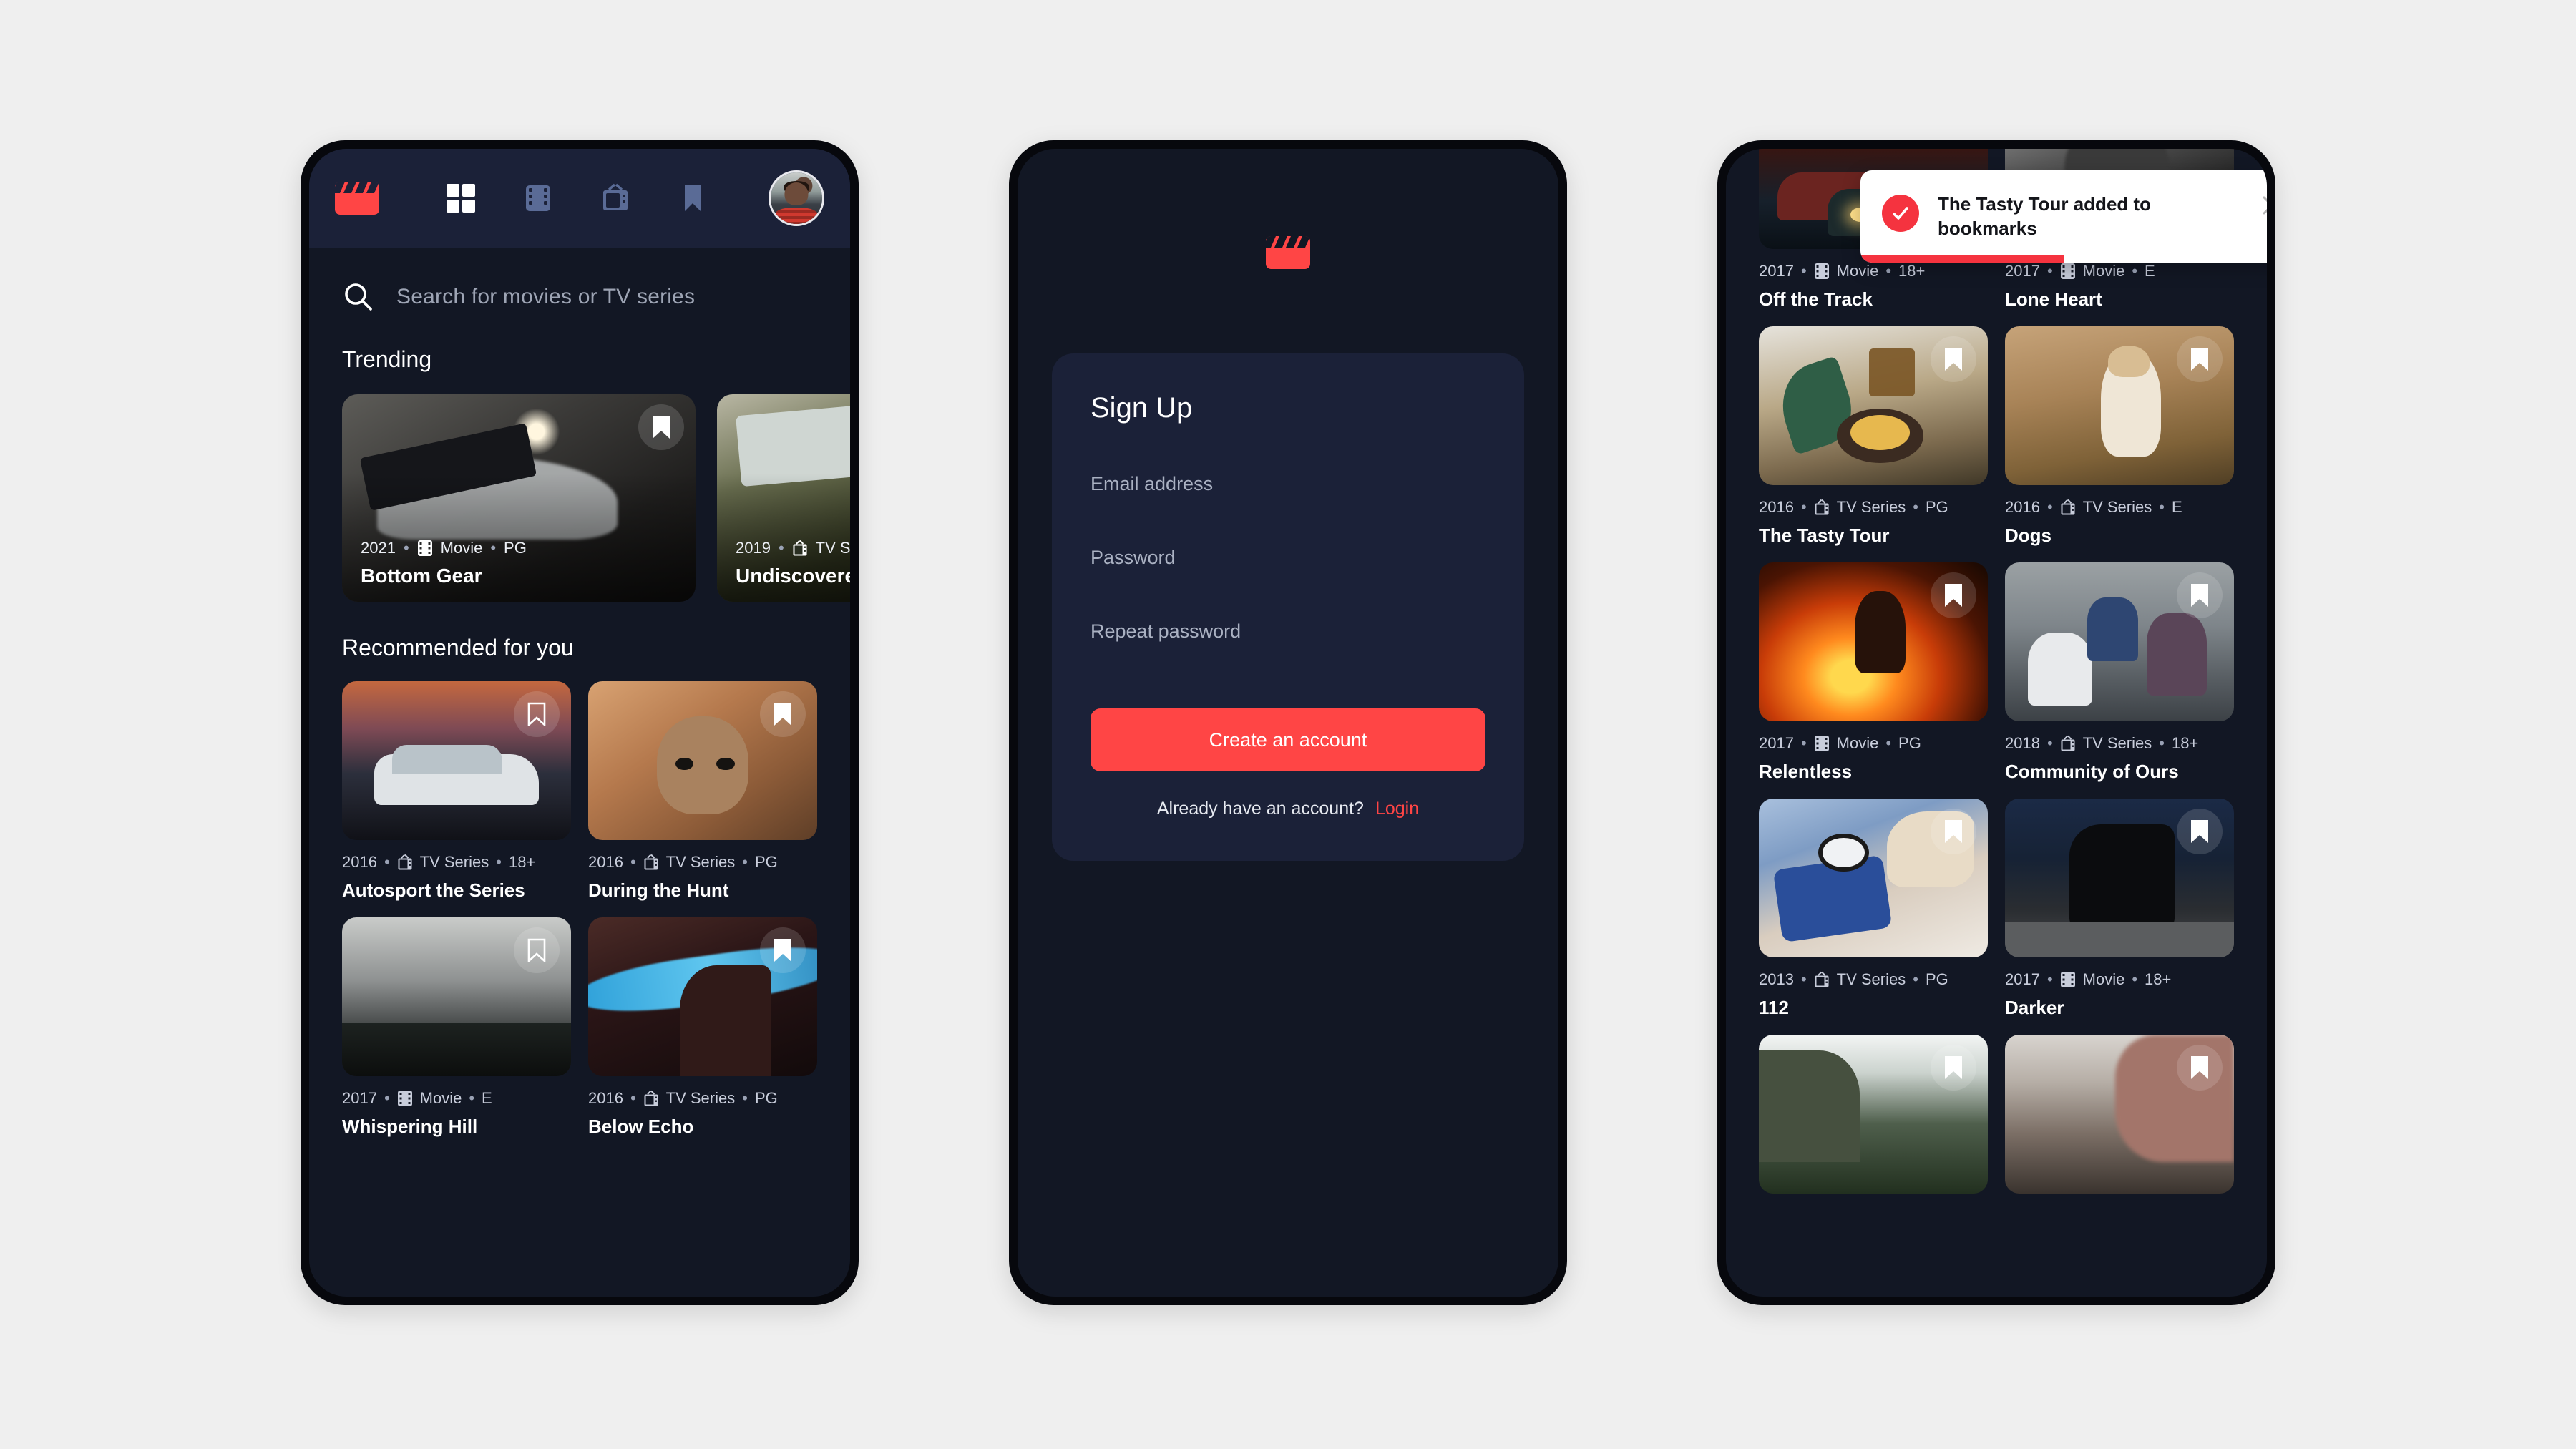 This screenshot has width=2576, height=1449. Describe the element at coordinates (2034, 1007) in the screenshot. I see `card-title: Darker` at that location.